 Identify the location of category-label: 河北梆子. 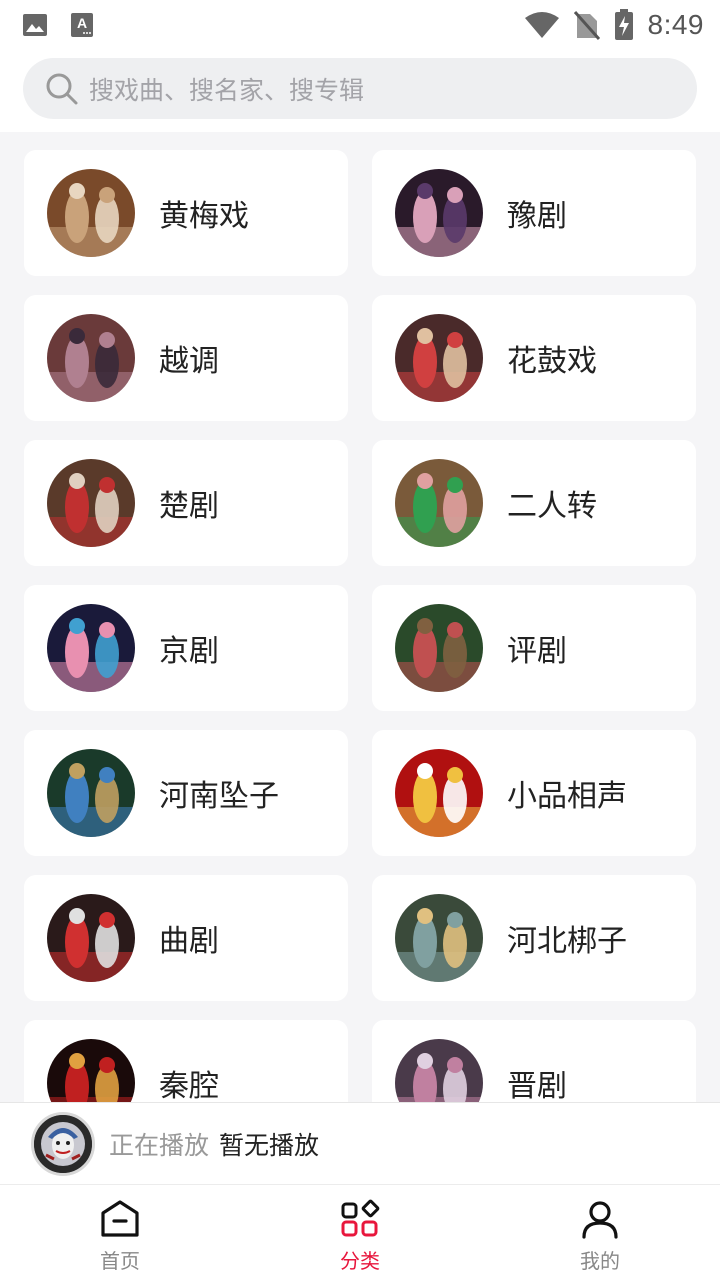
(567, 941).